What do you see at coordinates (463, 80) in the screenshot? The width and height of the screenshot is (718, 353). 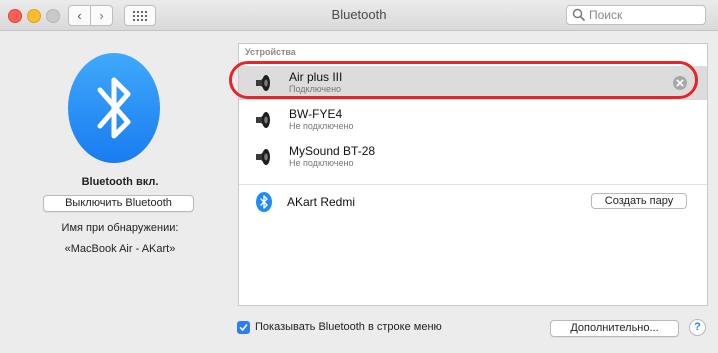 I see `highlight-annotation` at bounding box center [463, 80].